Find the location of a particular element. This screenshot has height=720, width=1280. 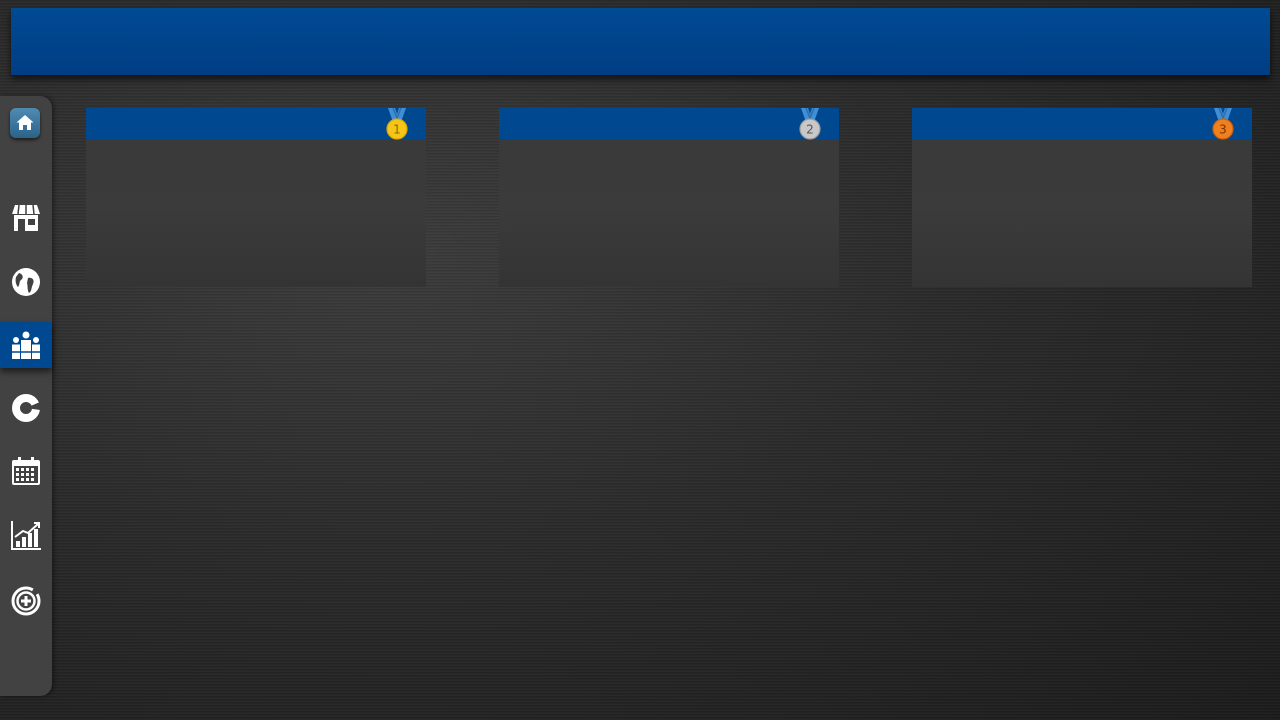

bronze-medal-icon: 3 is located at coordinates (1223, 124).